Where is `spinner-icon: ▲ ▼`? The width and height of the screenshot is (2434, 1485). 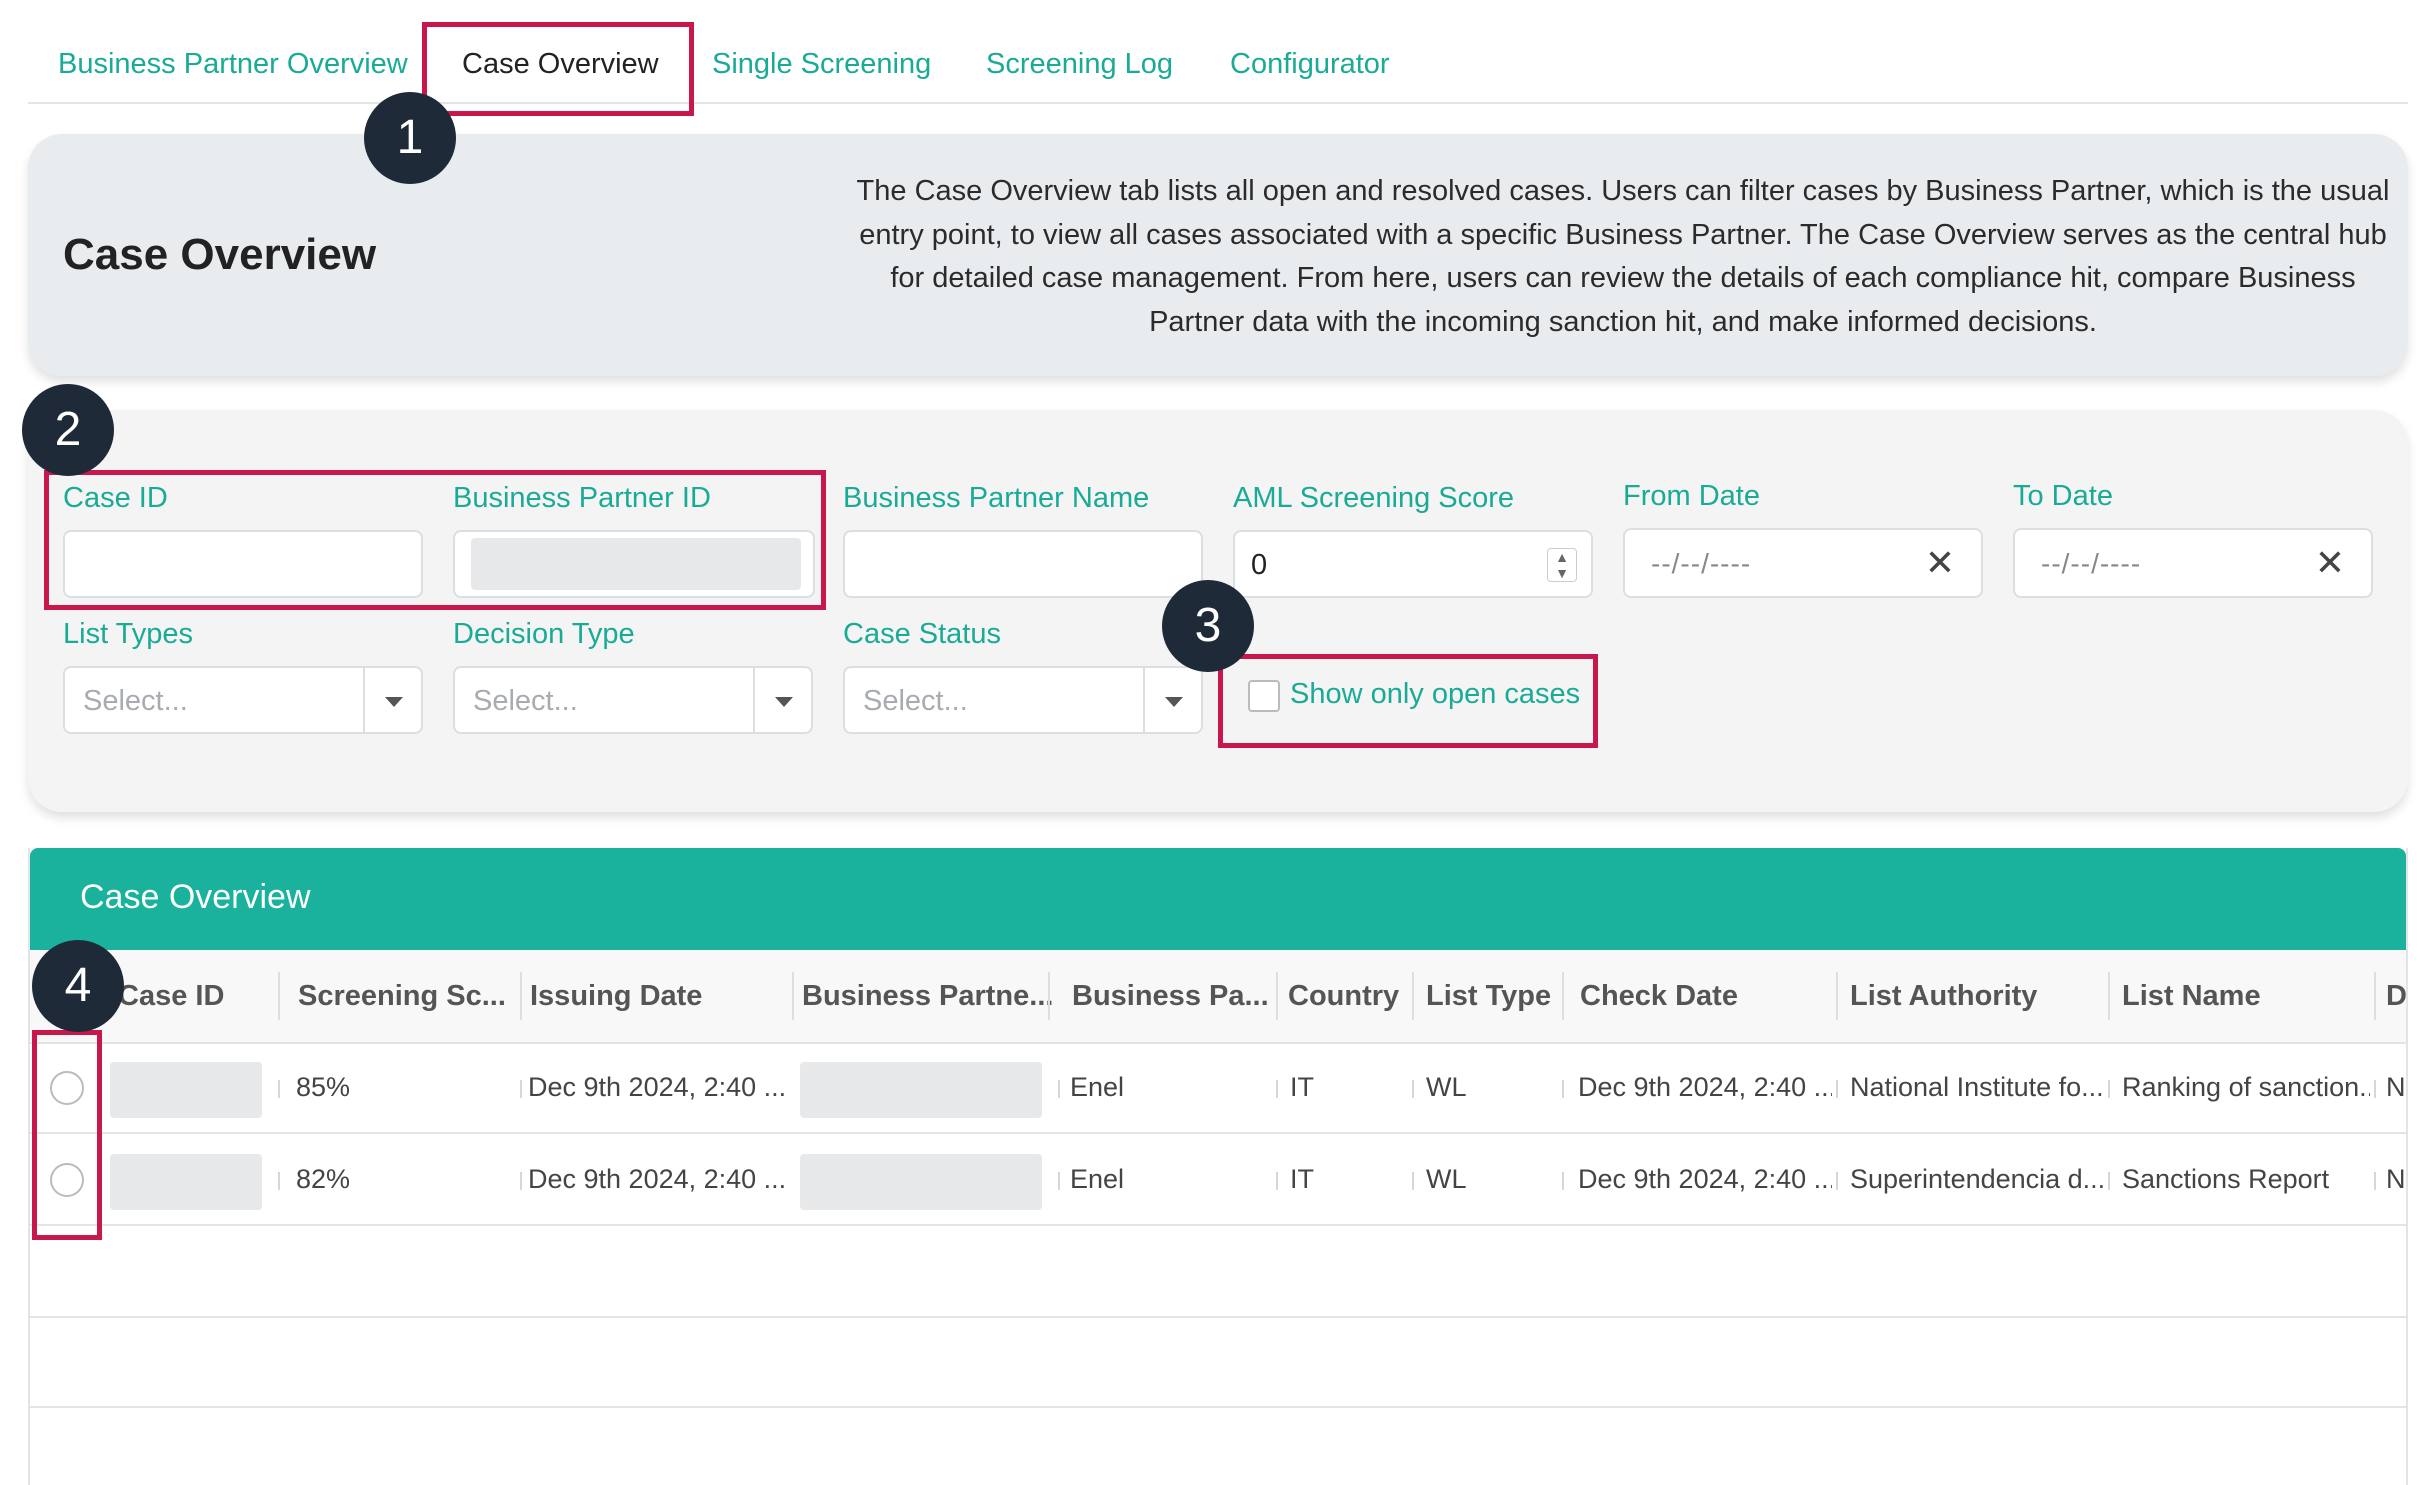
spinner-icon: ▲ ▼ is located at coordinates (1562, 565).